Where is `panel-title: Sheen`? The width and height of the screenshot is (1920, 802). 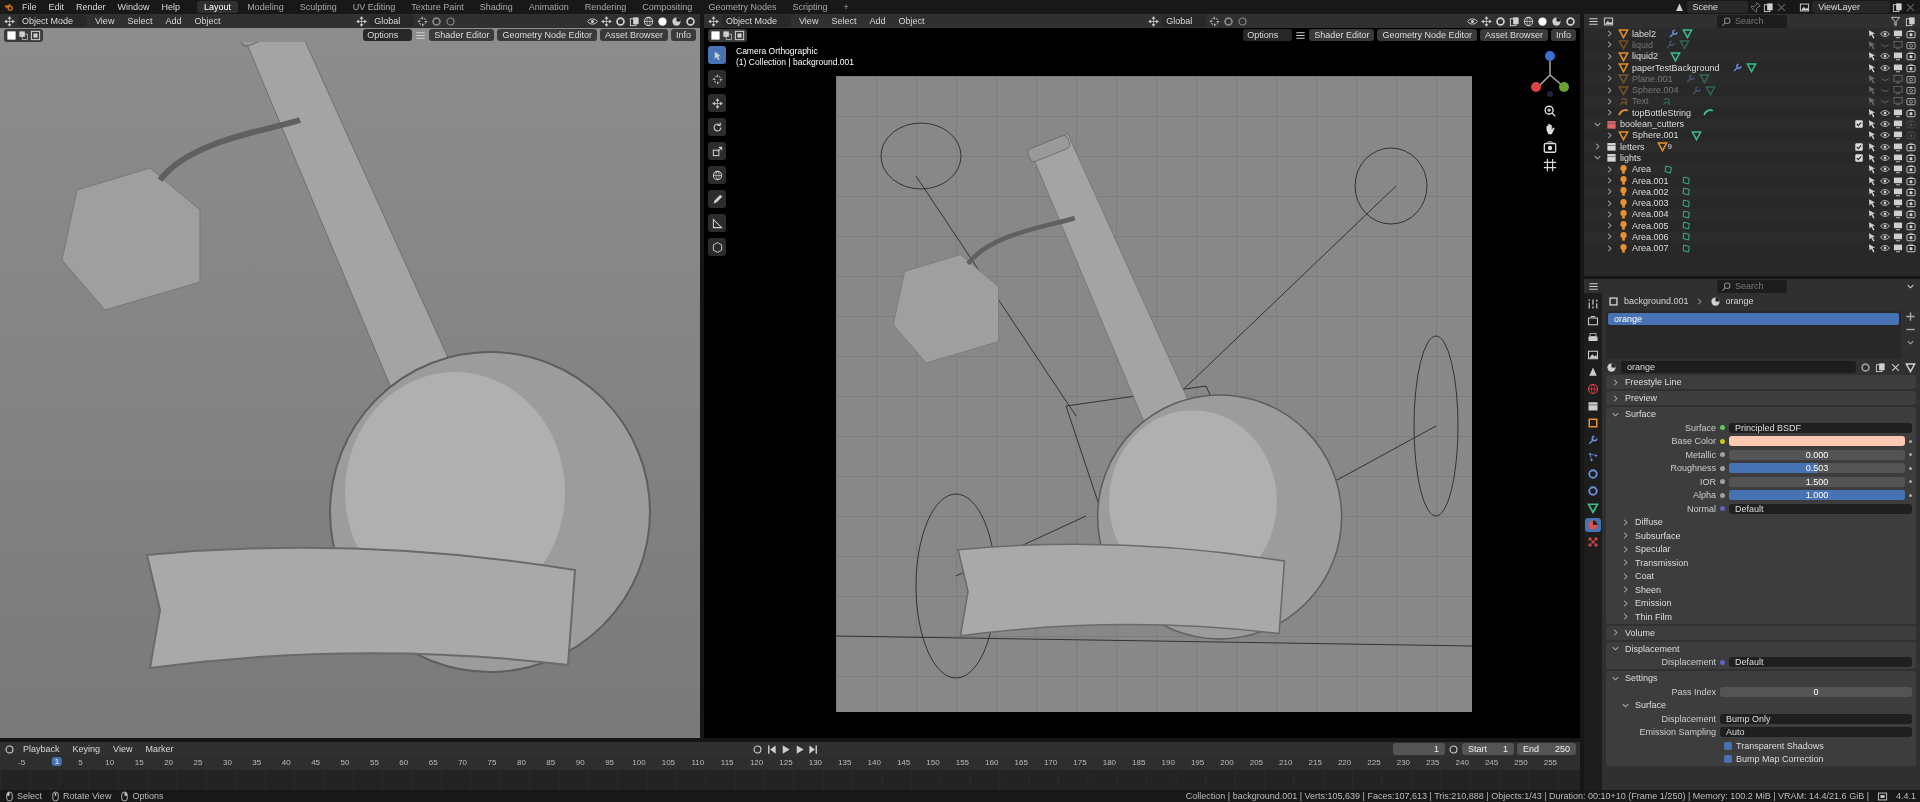 panel-title: Sheen is located at coordinates (1648, 589).